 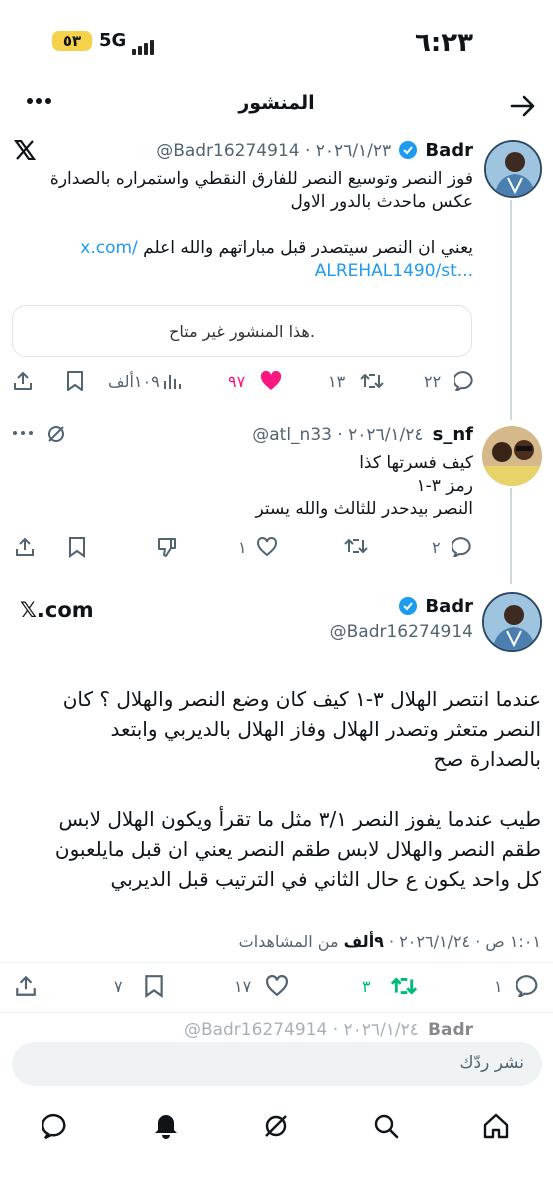 I want to click on search-icon, so click(x=386, y=1126).